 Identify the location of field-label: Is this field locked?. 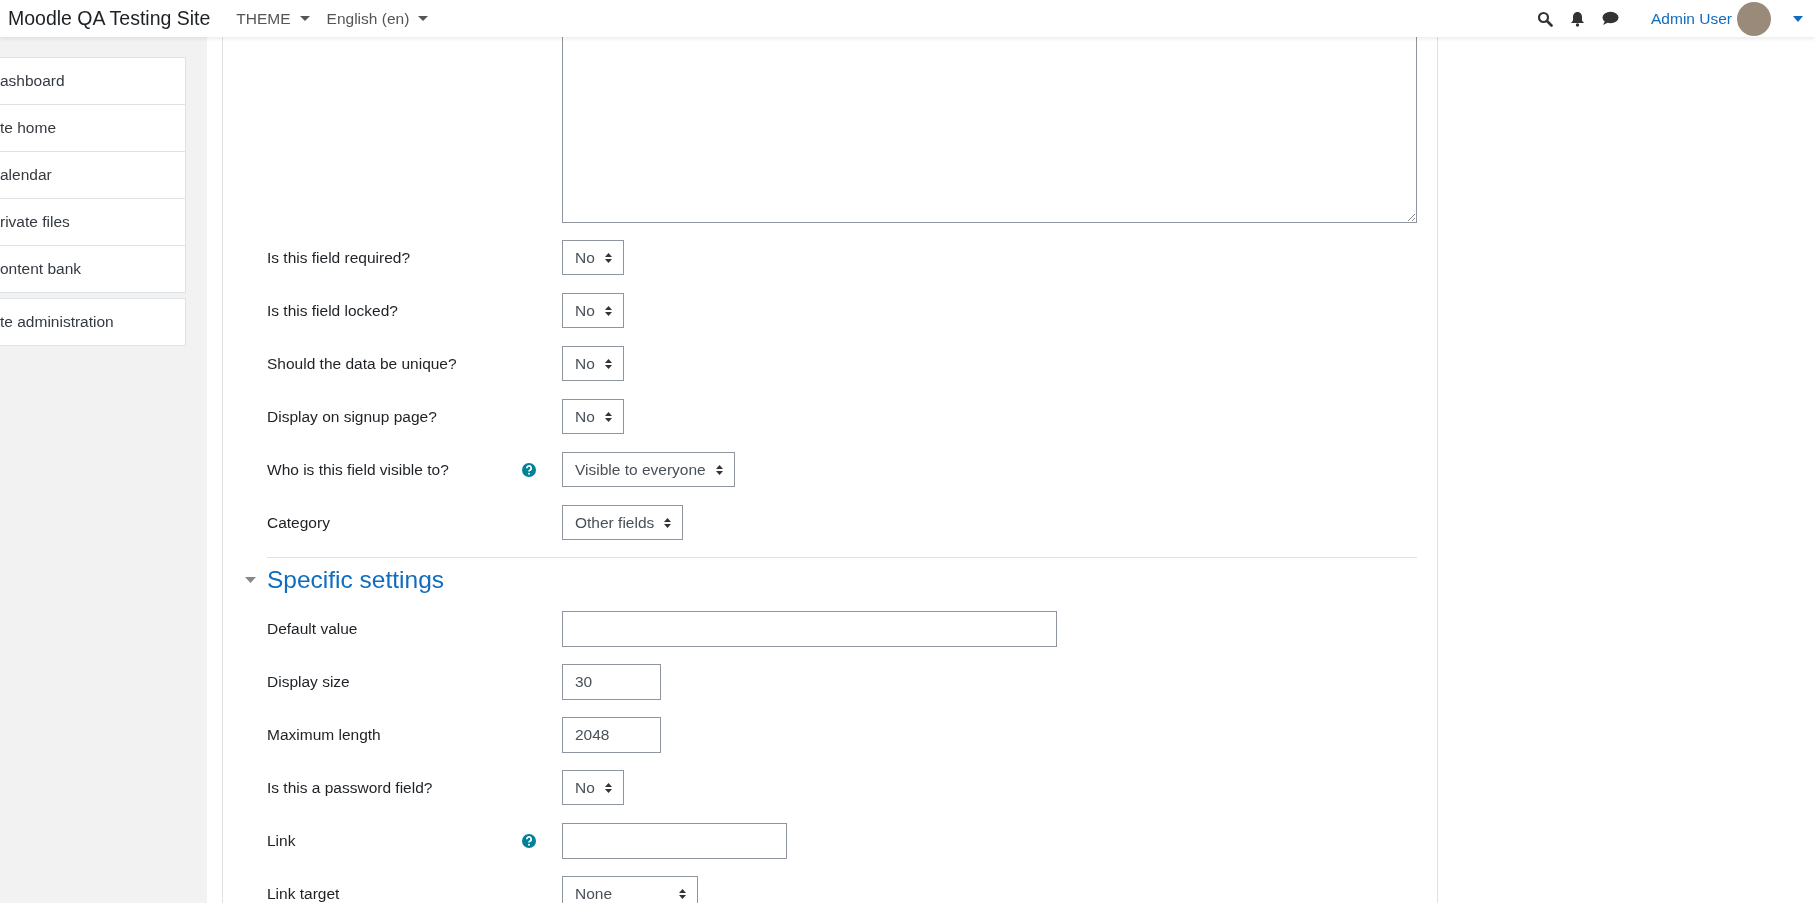
(333, 310).